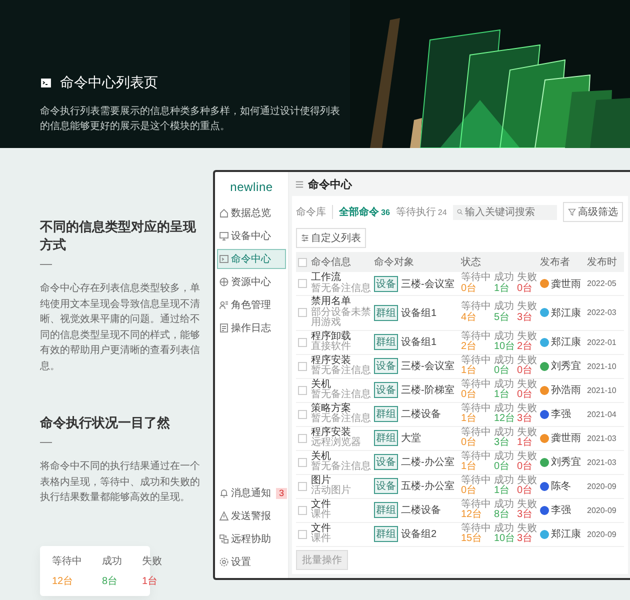 This screenshot has height=600, width=630. I want to click on filter-tab: 等待执行 24, so click(421, 212).